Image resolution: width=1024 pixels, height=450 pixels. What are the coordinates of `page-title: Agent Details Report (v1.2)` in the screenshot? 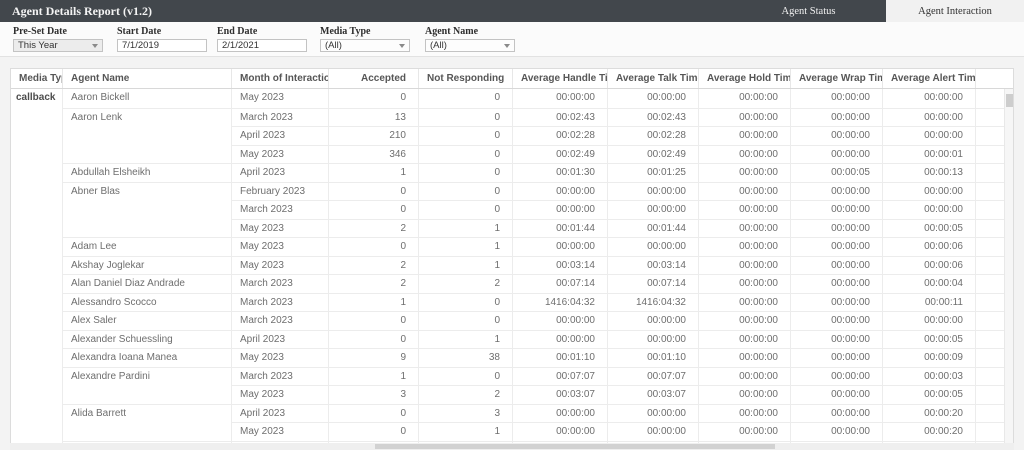 It's located at (82, 10).